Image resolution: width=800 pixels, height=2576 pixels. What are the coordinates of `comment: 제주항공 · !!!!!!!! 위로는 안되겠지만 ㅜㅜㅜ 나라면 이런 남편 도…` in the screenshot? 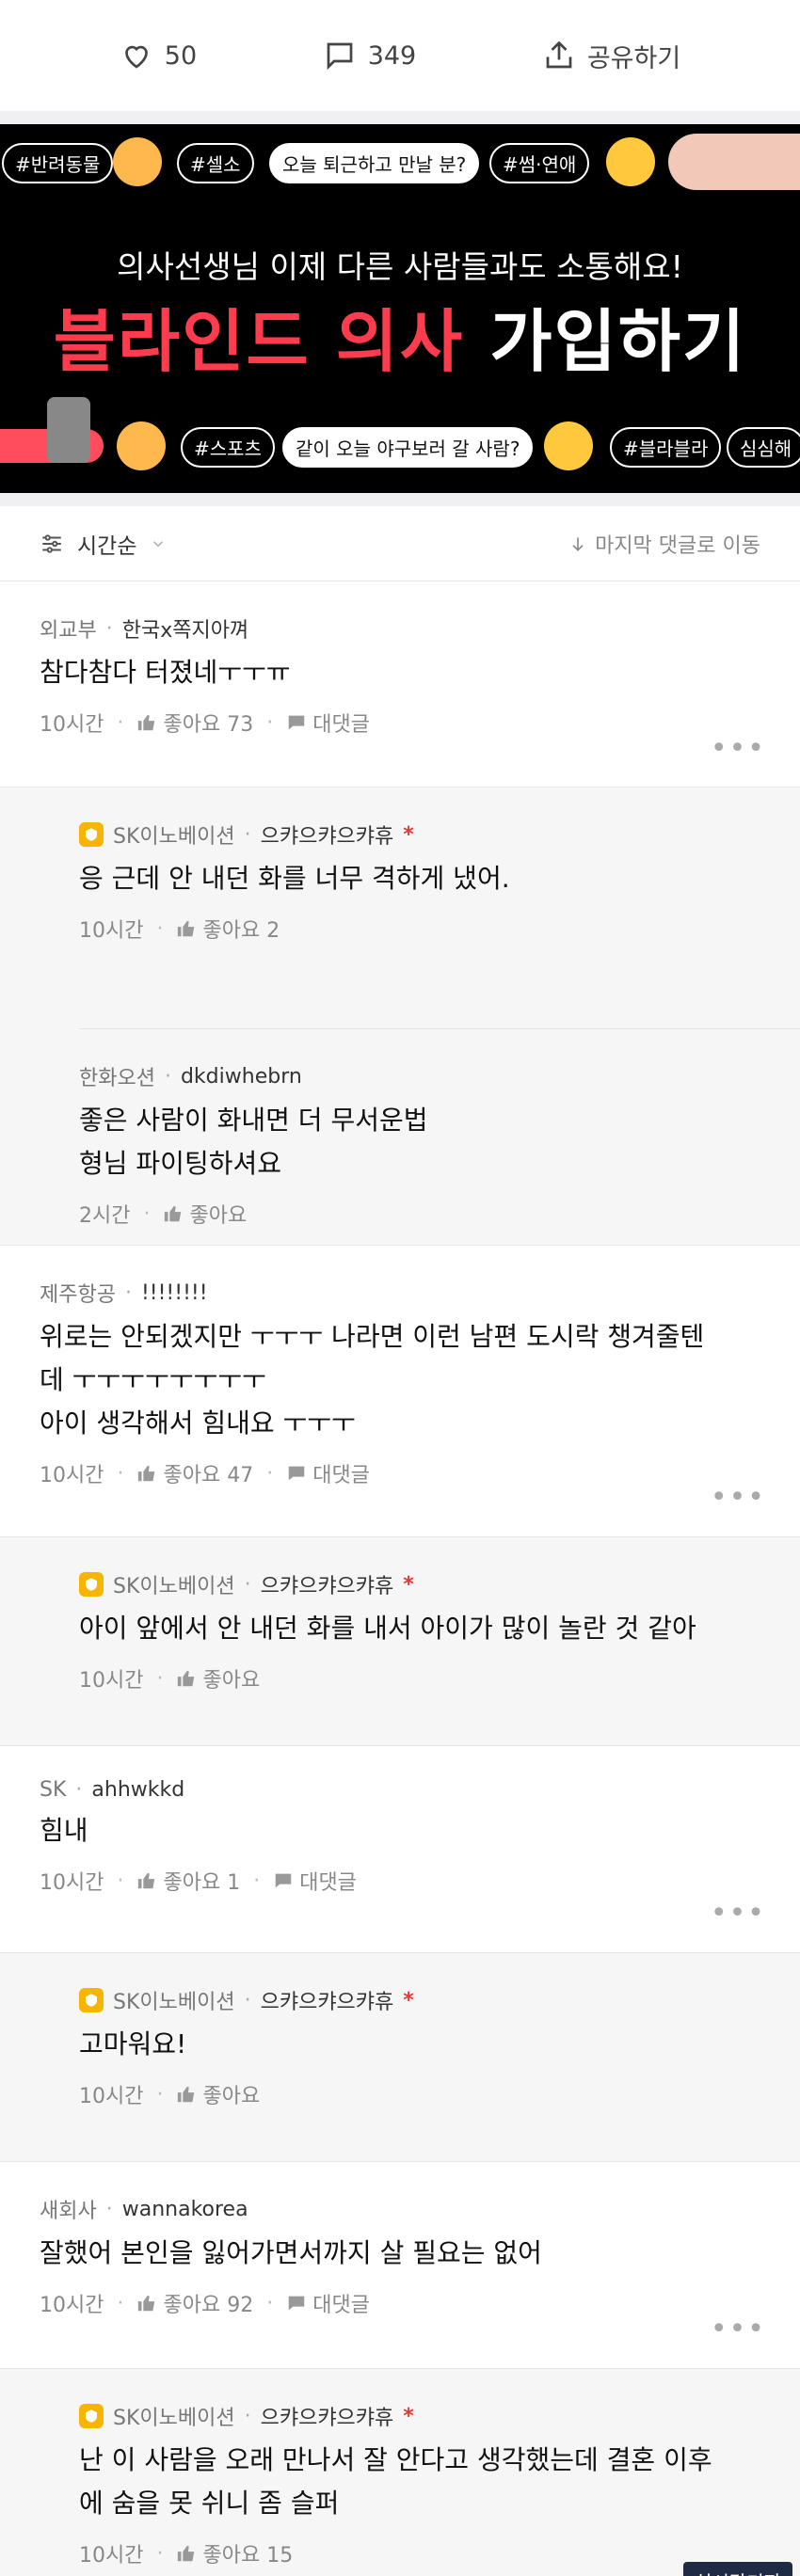 It's located at (400, 1391).